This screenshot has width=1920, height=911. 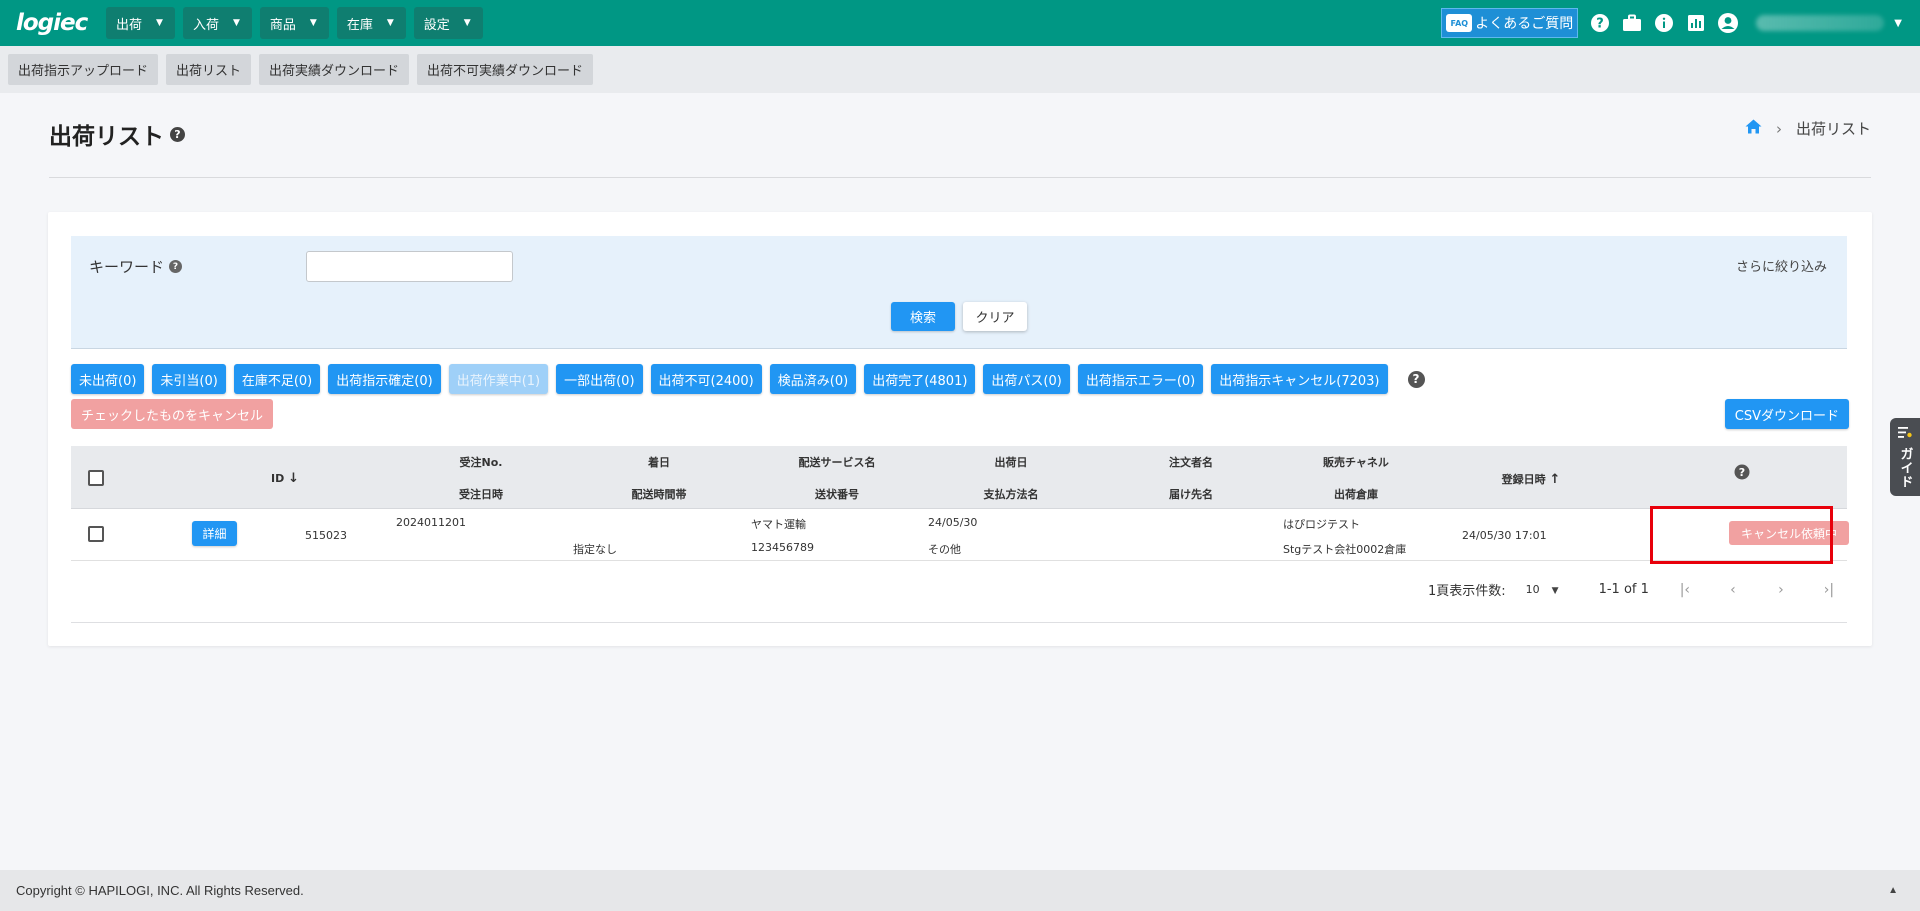 What do you see at coordinates (189, 379) in the screenshot?
I see `filter-unallocated: 未引当(0)` at bounding box center [189, 379].